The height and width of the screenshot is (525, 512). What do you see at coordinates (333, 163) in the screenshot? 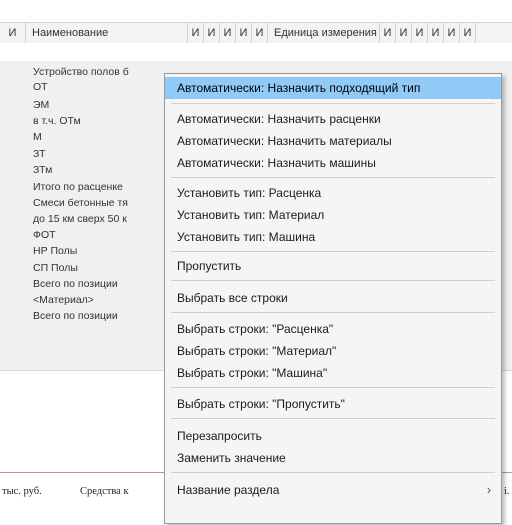
I see `menu-item-auto-machines: Автоматически: Назначить машины` at bounding box center [333, 163].